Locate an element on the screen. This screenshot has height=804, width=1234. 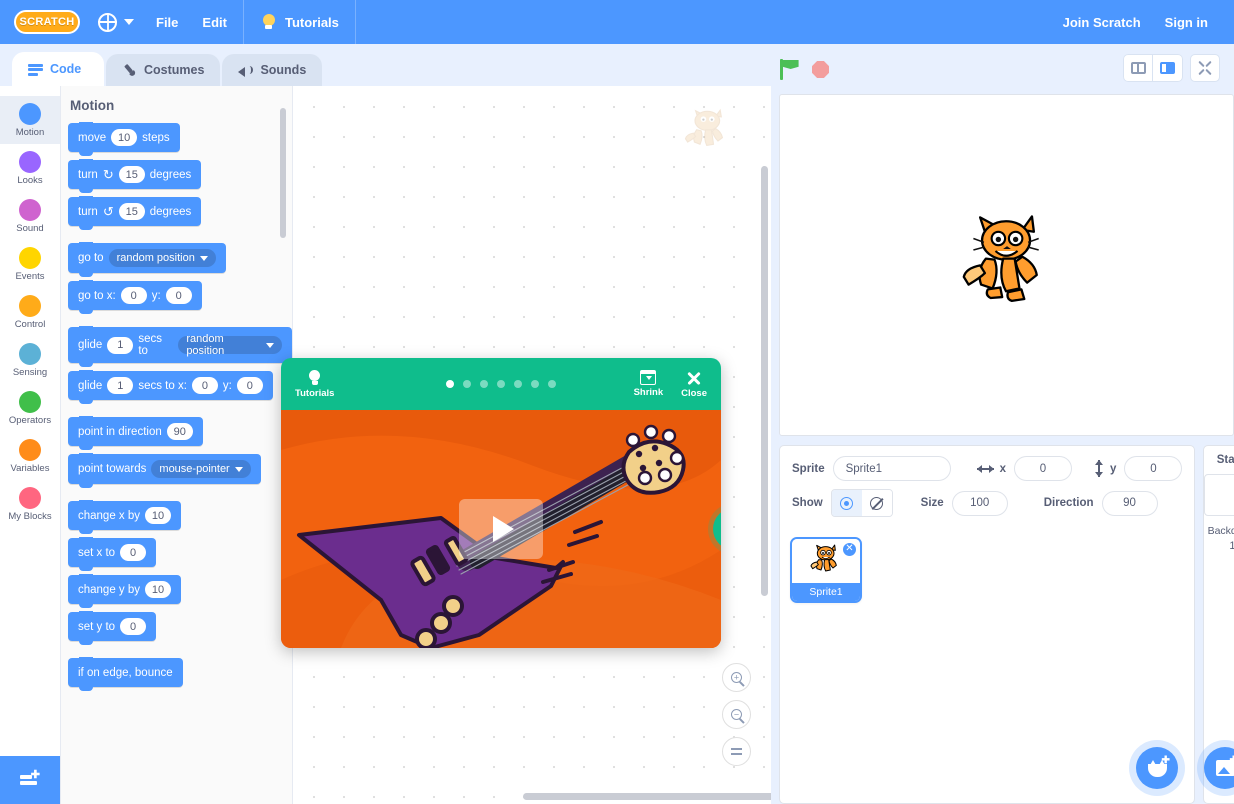
zoom-reset-icon is located at coordinates (736, 751).